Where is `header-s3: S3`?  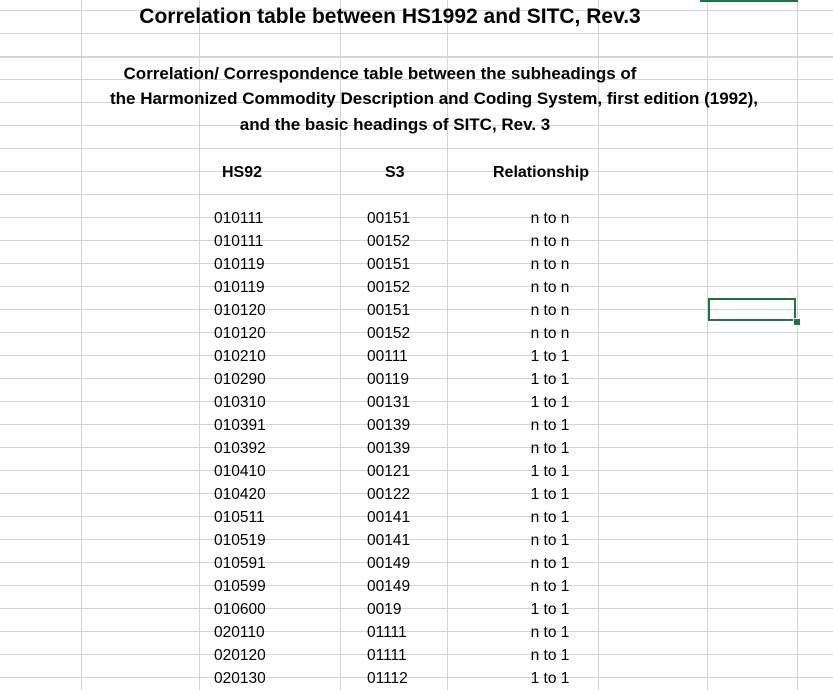 header-s3: S3 is located at coordinates (395, 172).